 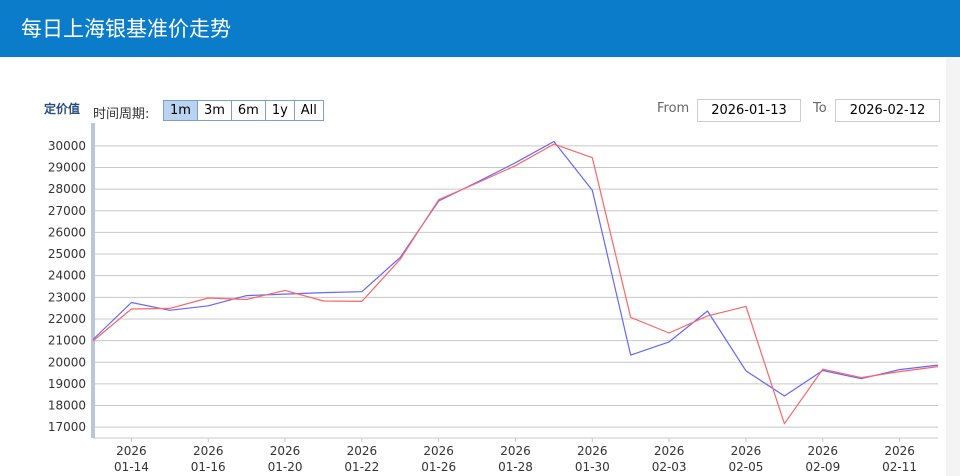 What do you see at coordinates (208, 467) in the screenshot?
I see `x-tick-label-date: 01-16` at bounding box center [208, 467].